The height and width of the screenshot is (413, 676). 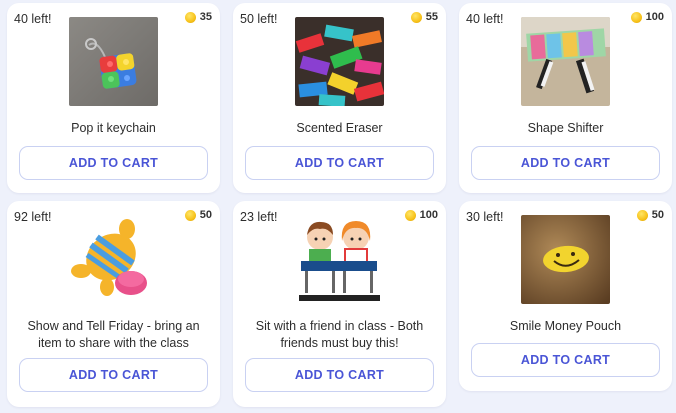 What do you see at coordinates (424, 17) in the screenshot?
I see `price: 55` at bounding box center [424, 17].